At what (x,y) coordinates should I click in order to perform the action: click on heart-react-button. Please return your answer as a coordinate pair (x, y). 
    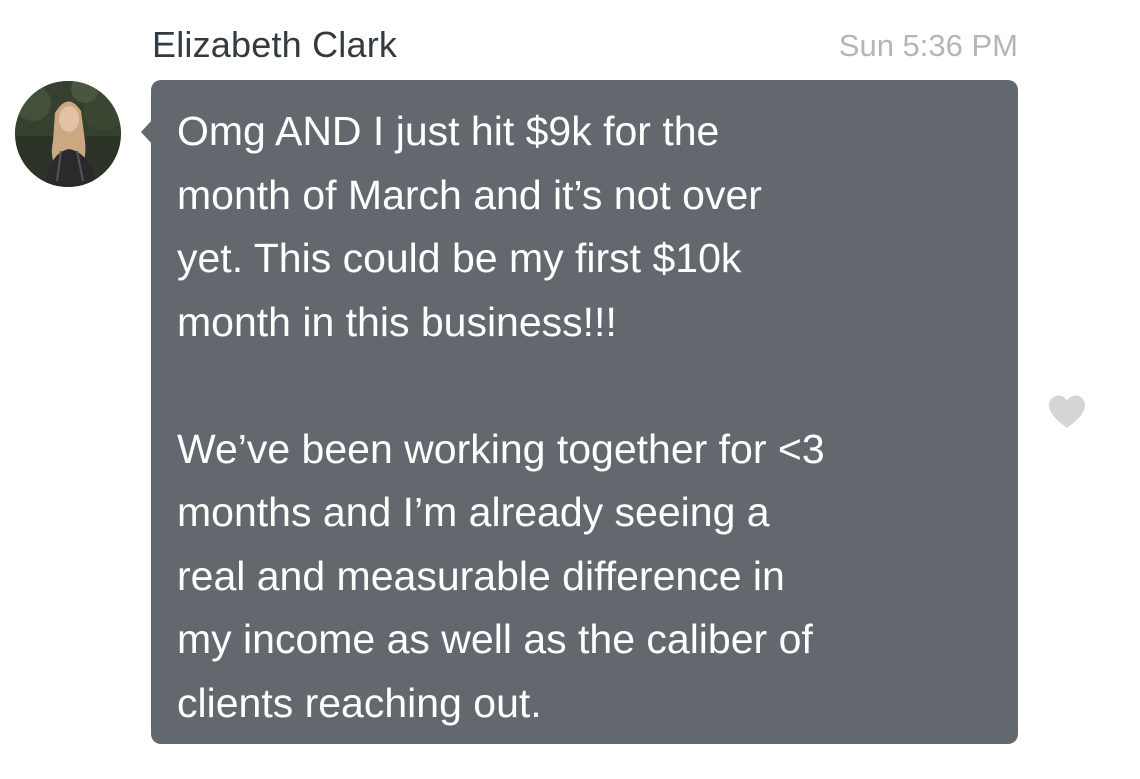
    Looking at the image, I should click on (1067, 412).